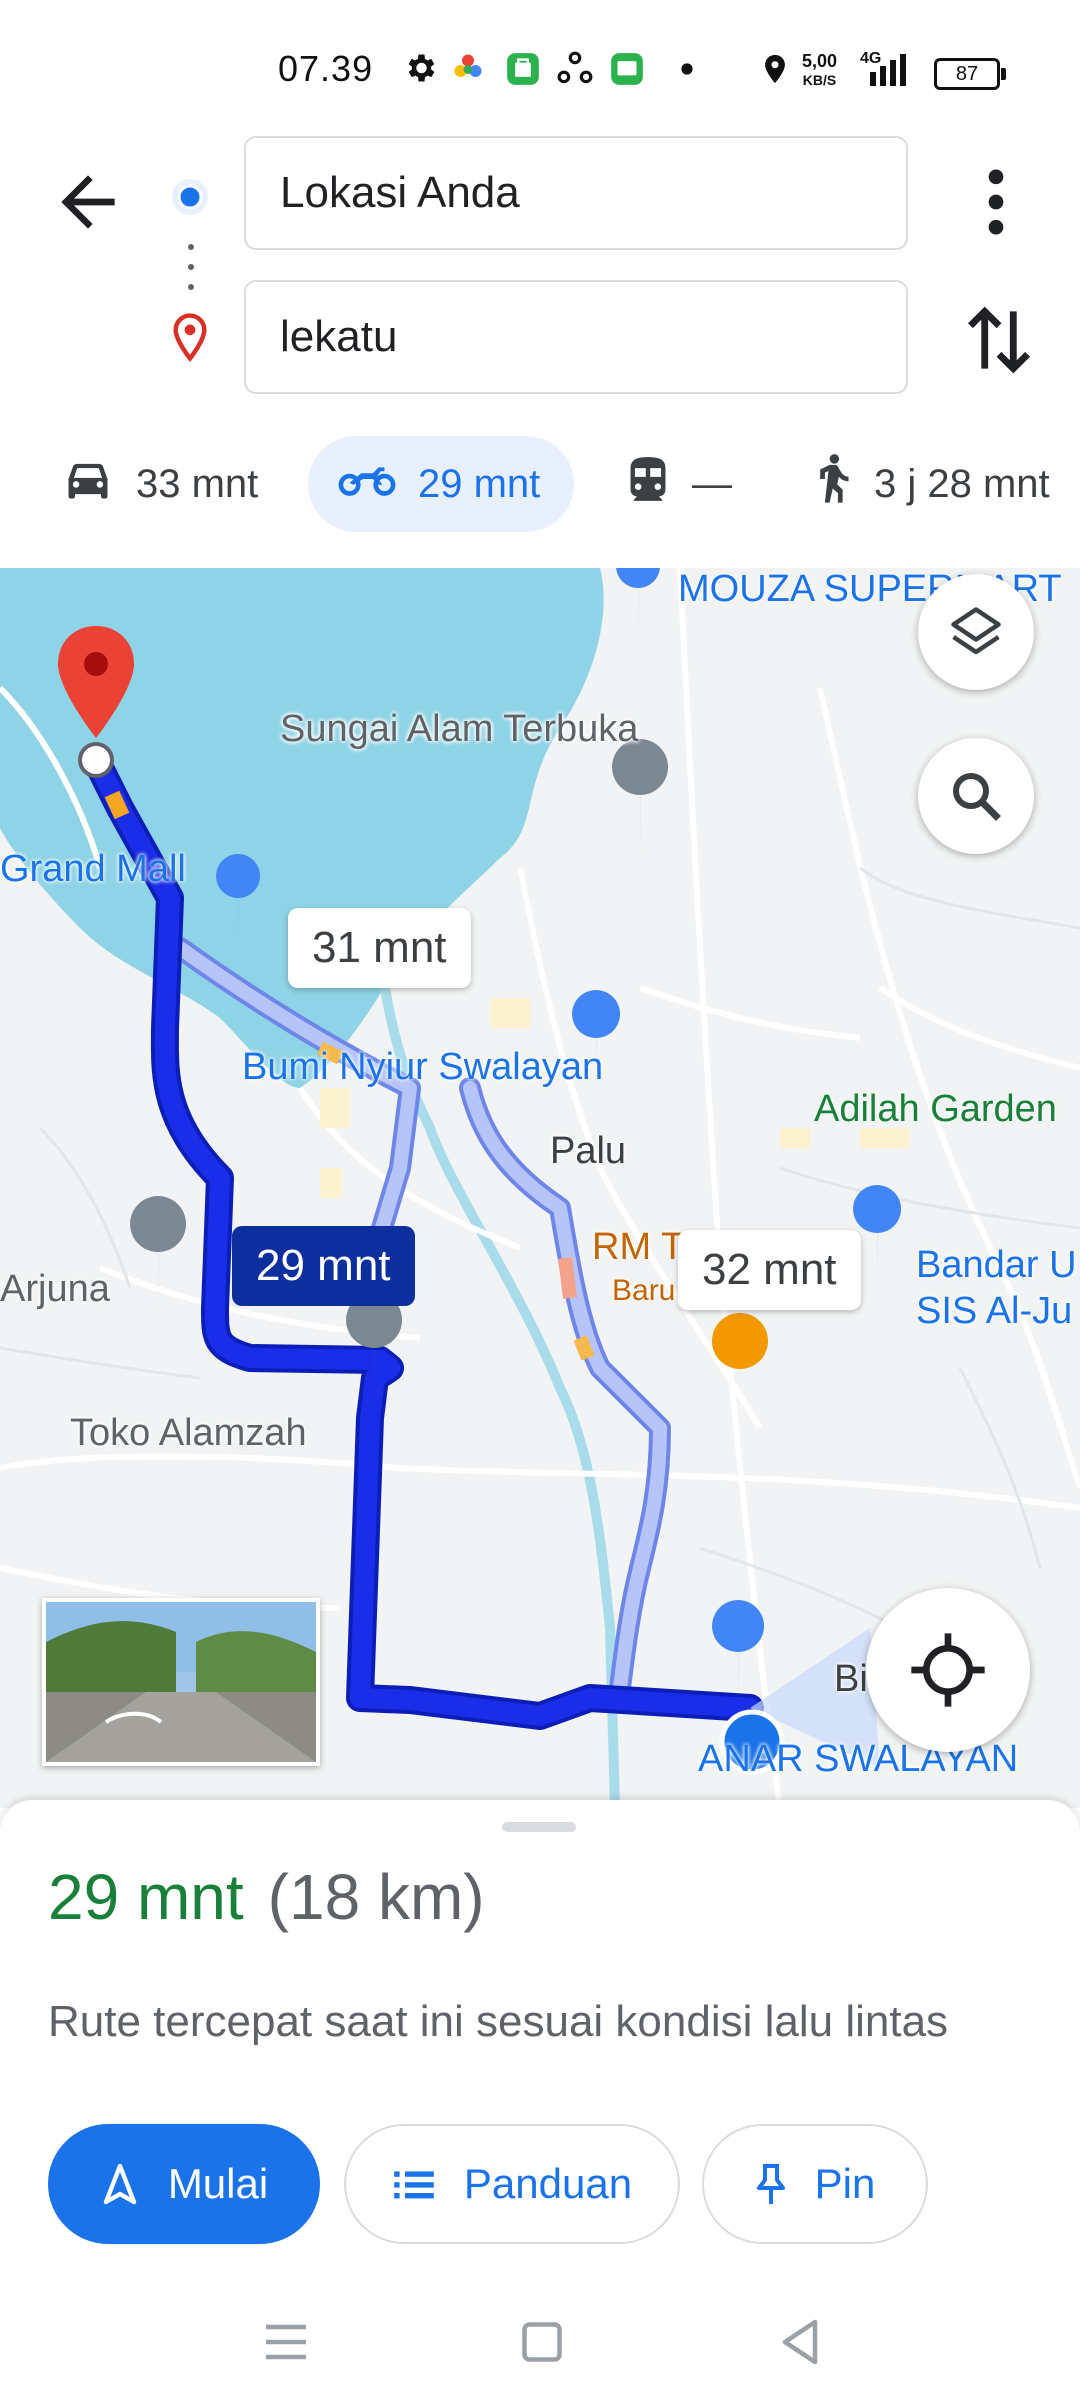  I want to click on mode-walking-label: 3 j 28 mnt, so click(962, 483).